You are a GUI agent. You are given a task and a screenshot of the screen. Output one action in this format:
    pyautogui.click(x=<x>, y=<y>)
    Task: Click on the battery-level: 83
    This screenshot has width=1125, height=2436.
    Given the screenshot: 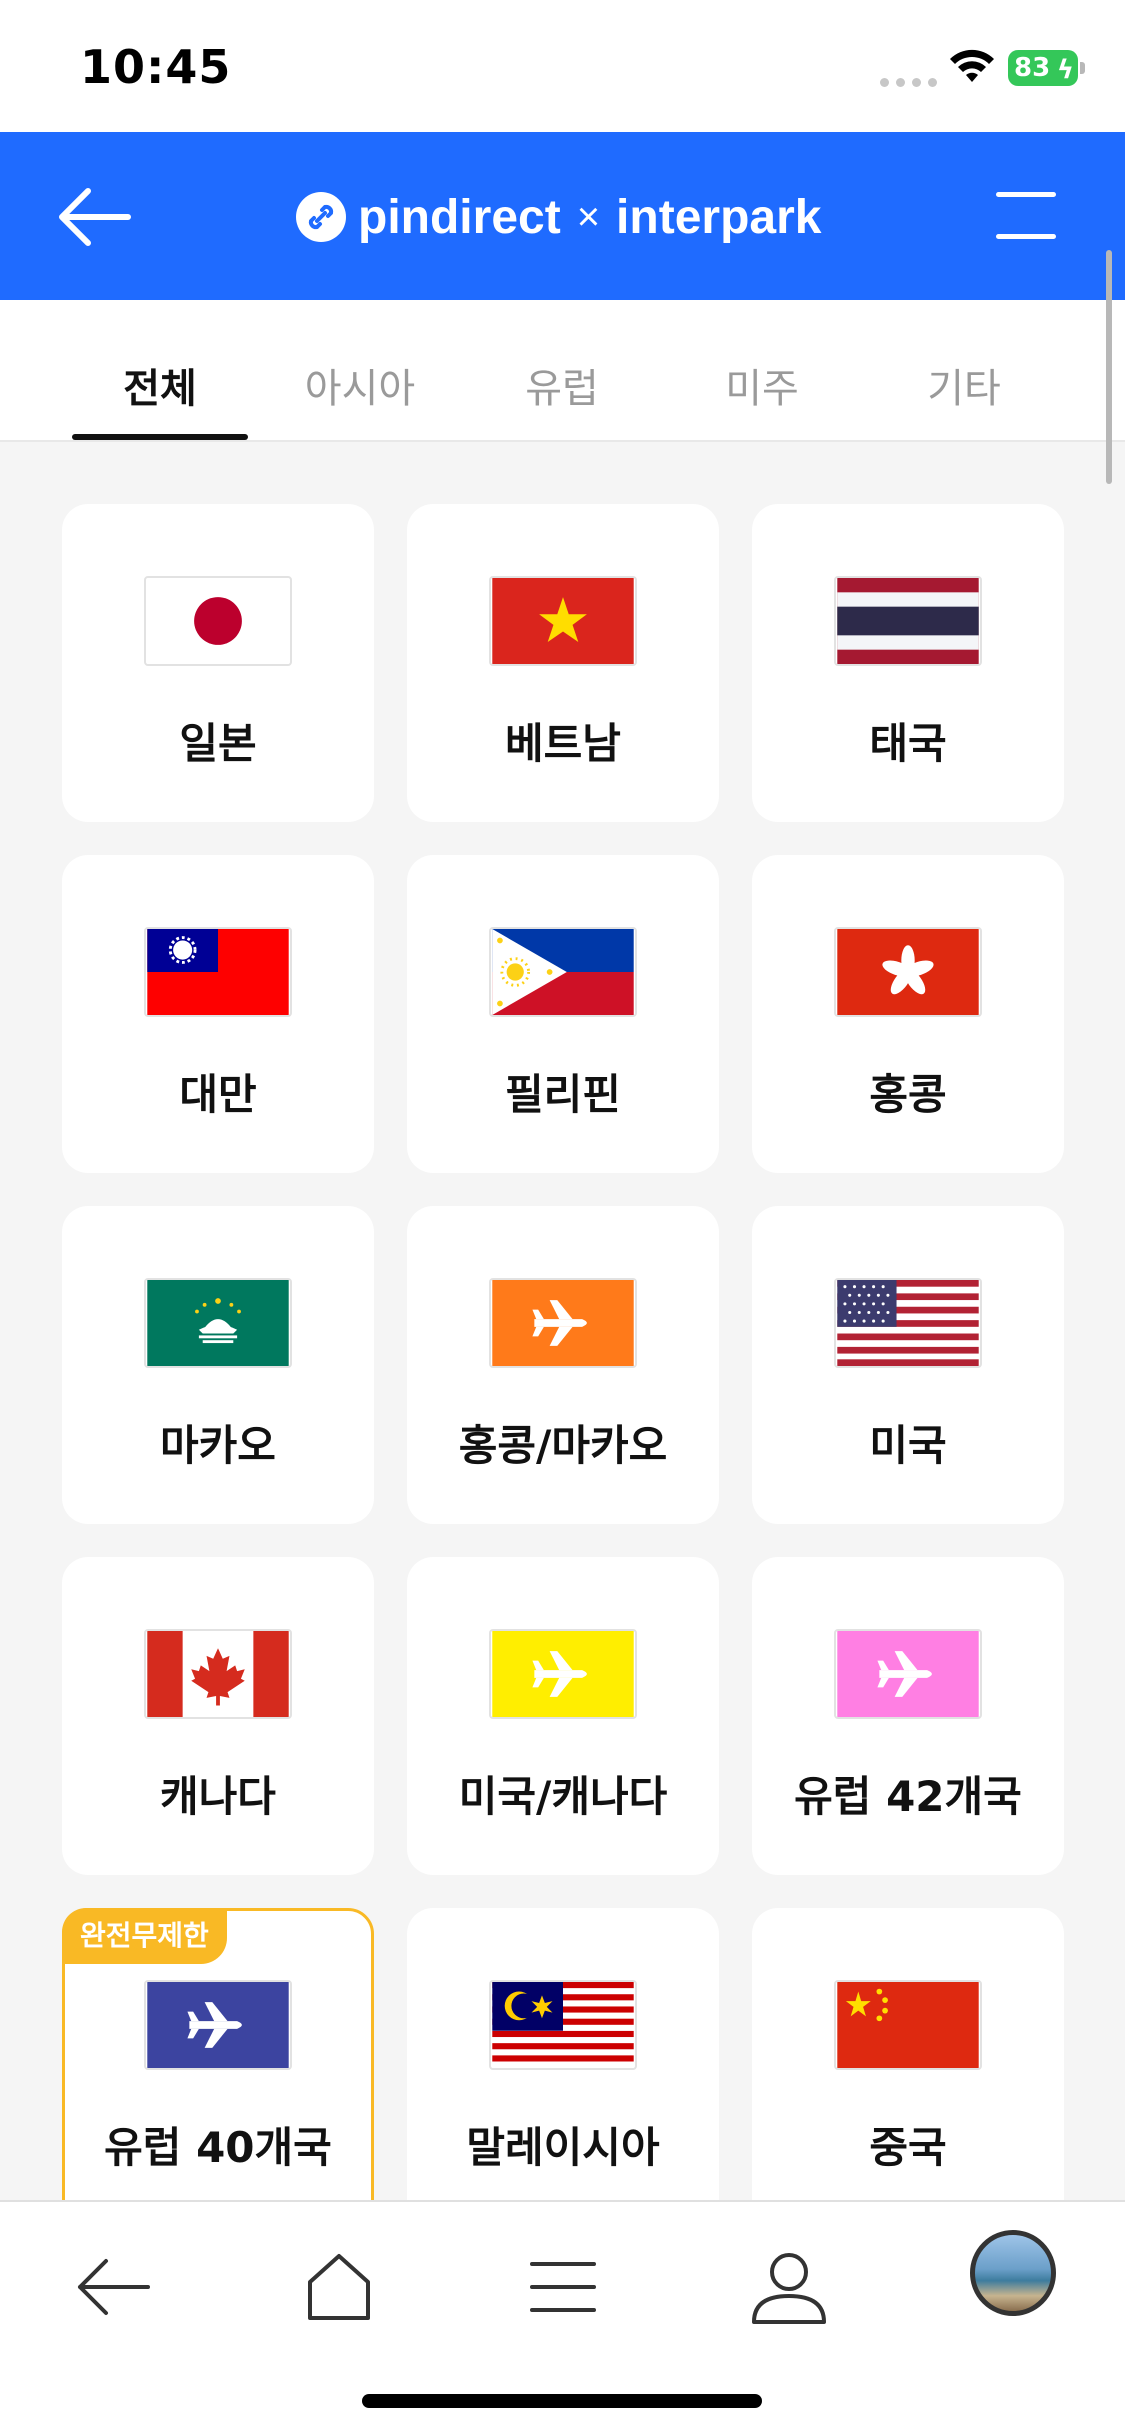 What is the action you would take?
    pyautogui.click(x=1032, y=68)
    